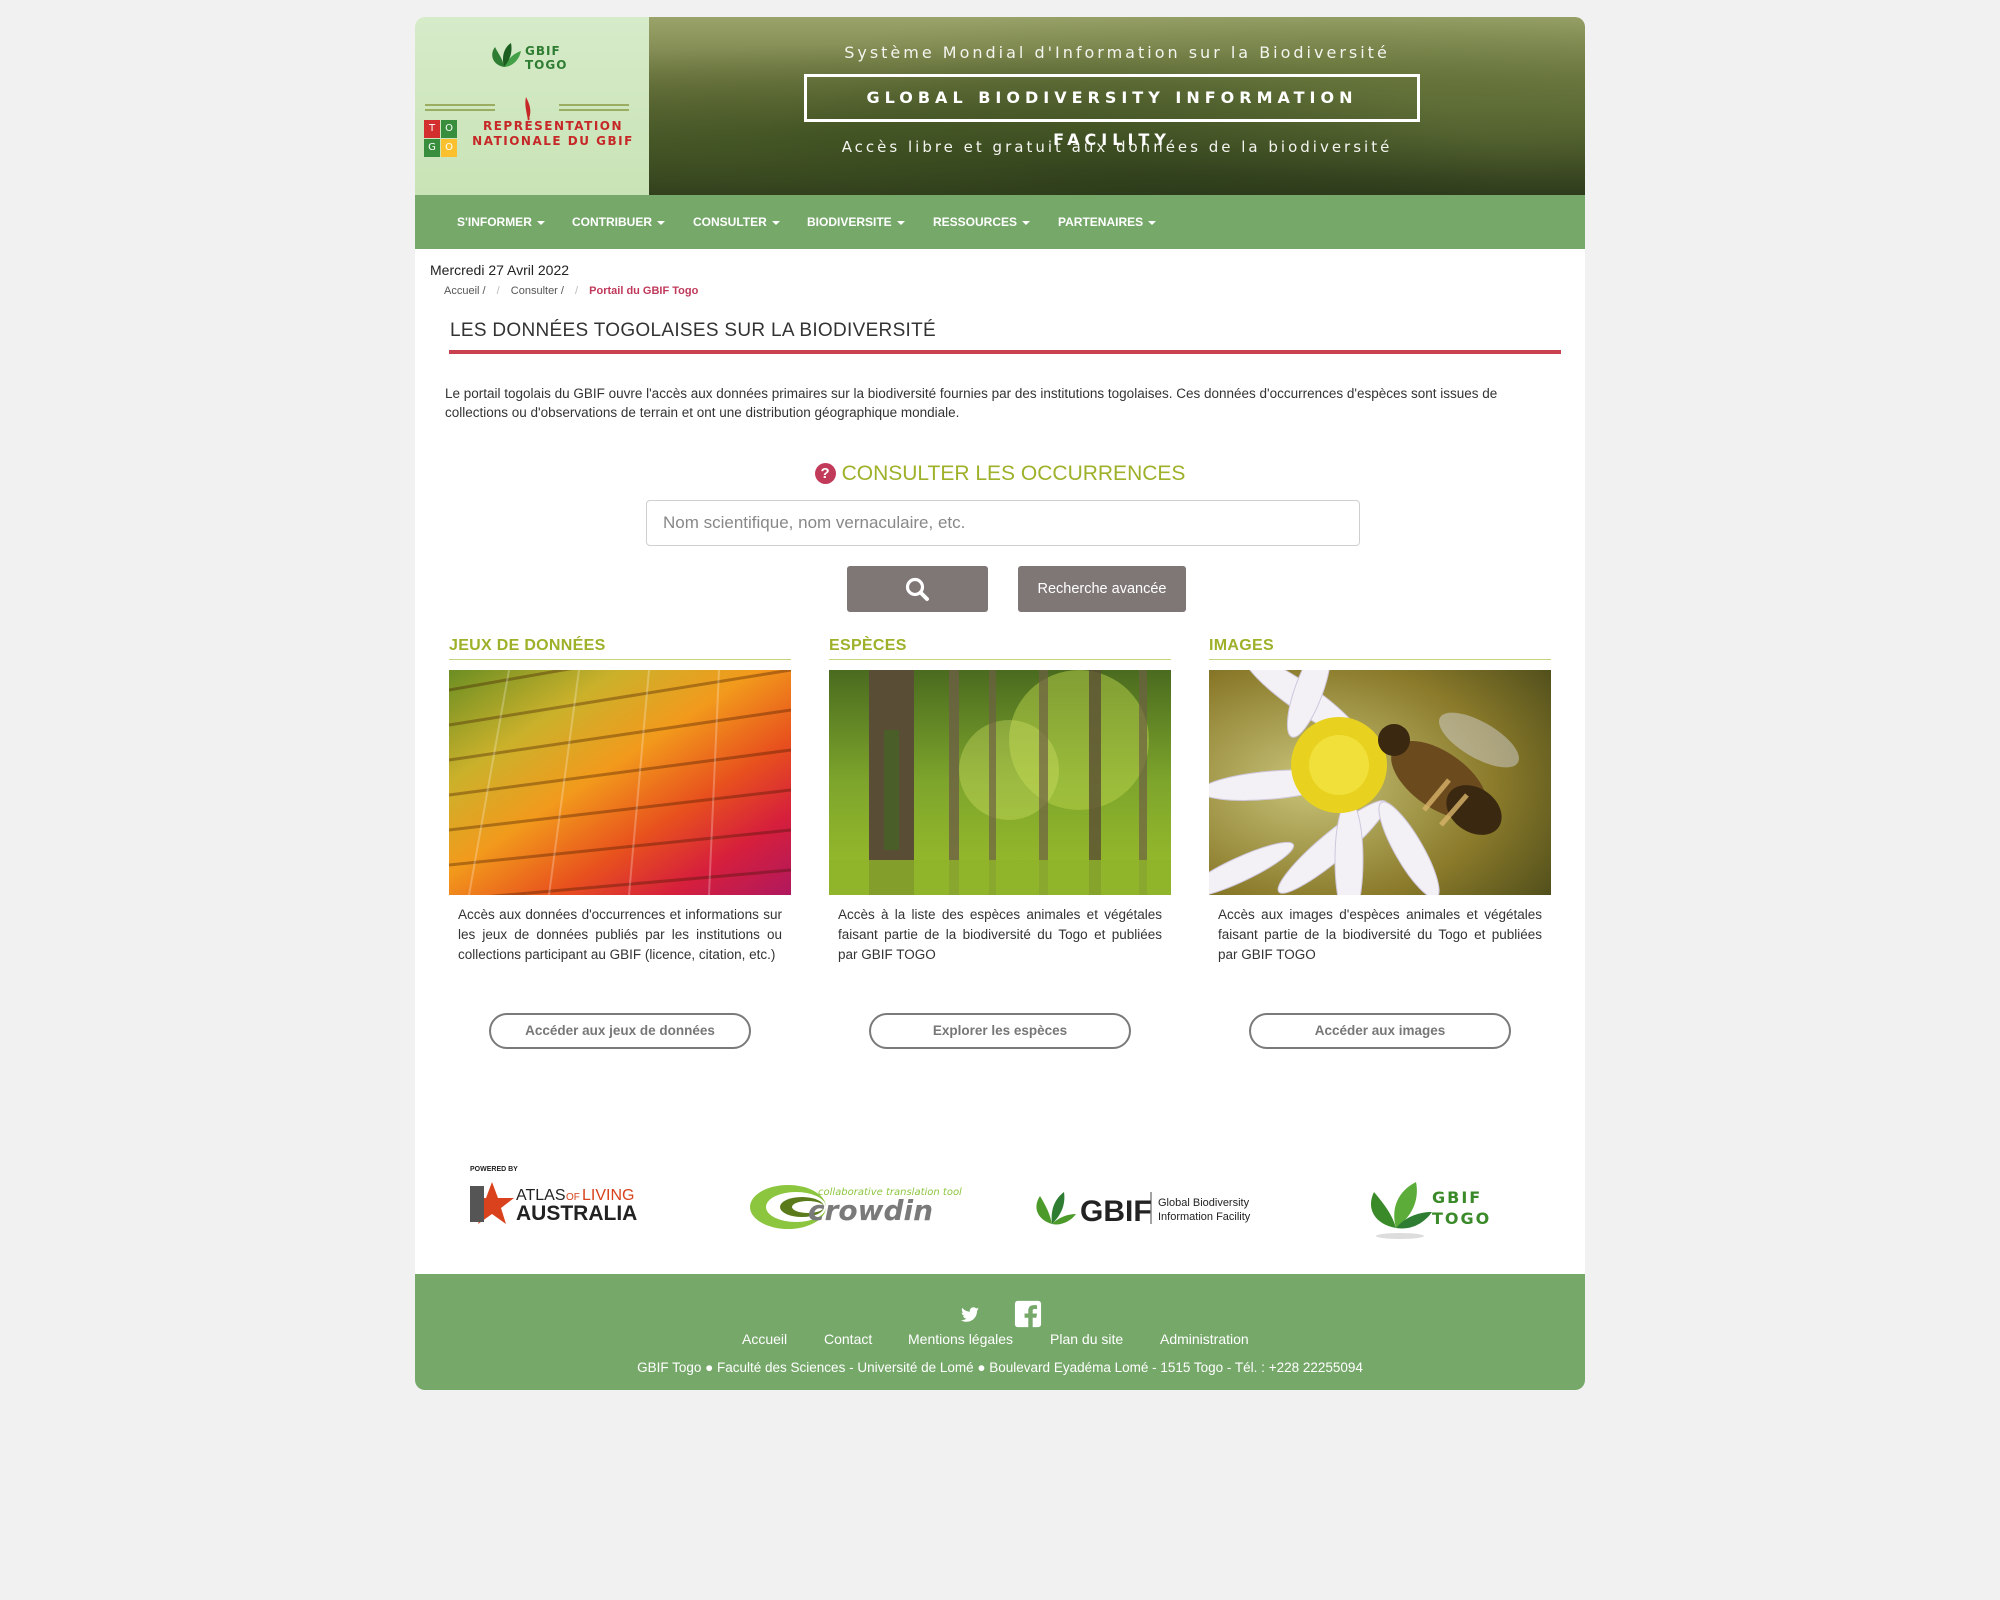  I want to click on consult-heading: ? CONSULTER LES OCCURRENCES, so click(1000, 474).